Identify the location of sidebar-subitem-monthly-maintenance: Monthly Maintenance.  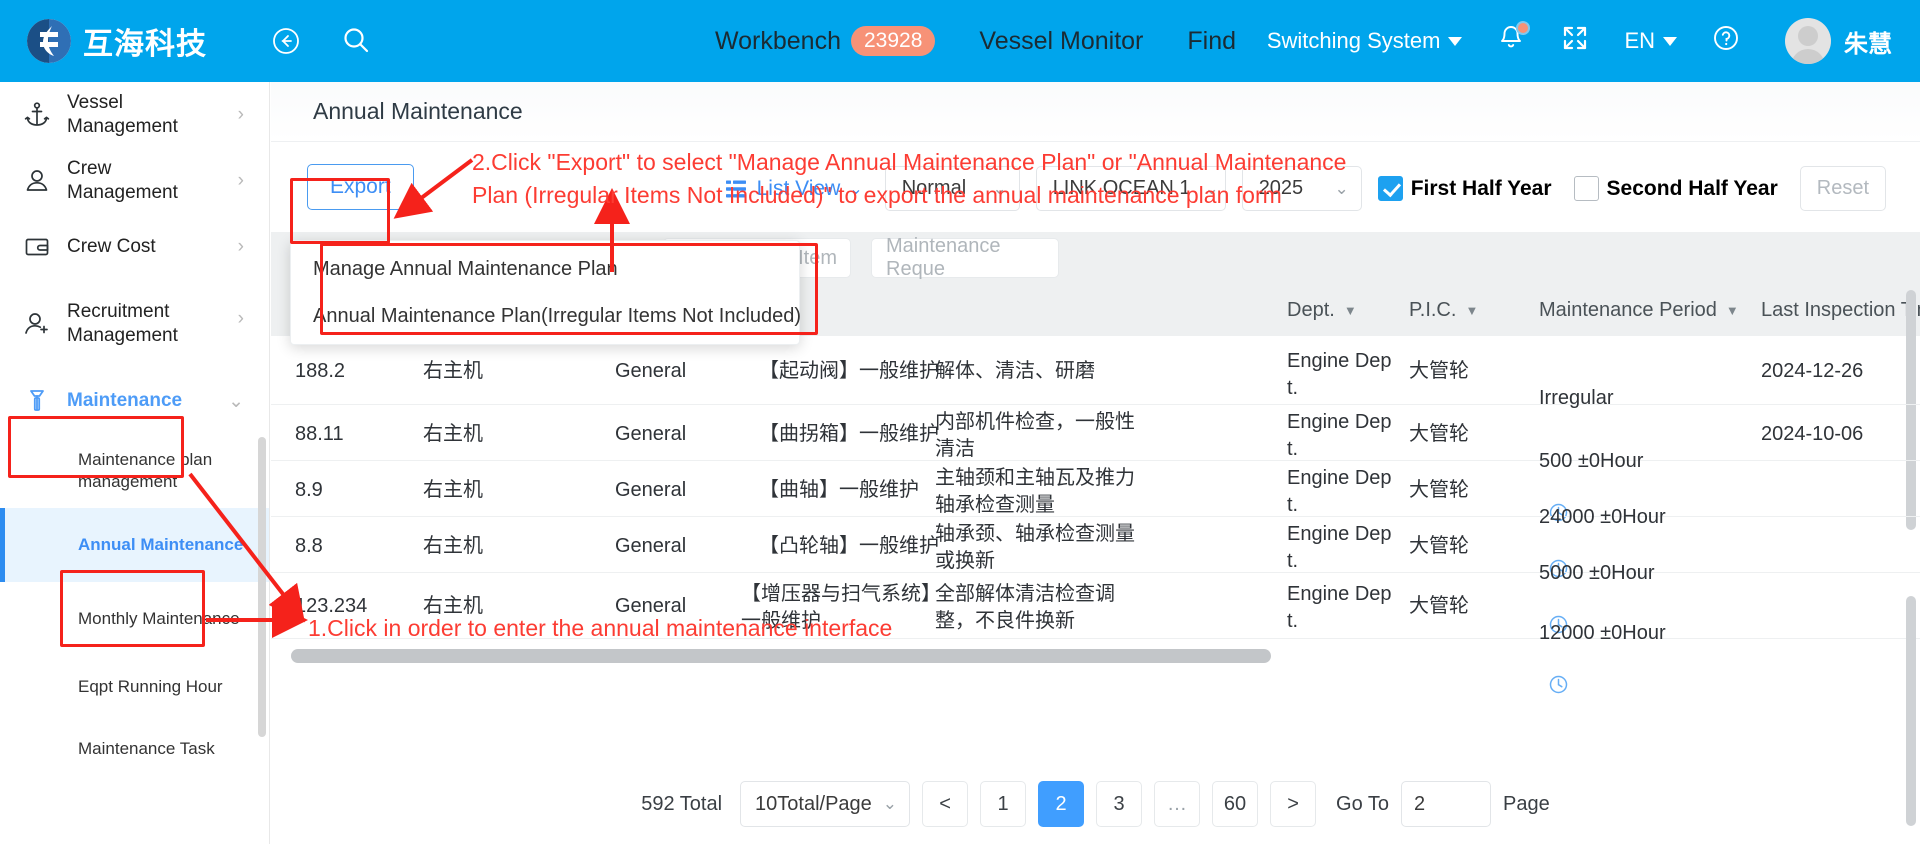
(134, 619).